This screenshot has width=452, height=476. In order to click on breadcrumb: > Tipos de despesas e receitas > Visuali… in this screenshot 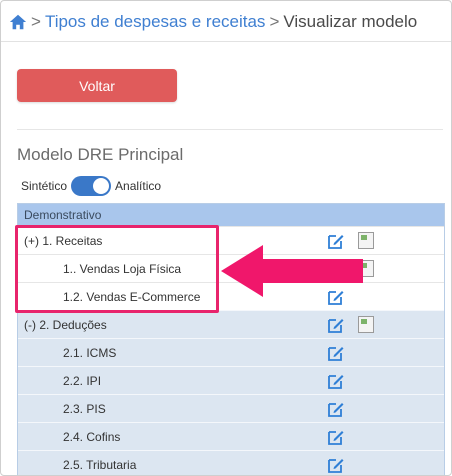, I will do `click(213, 22)`.